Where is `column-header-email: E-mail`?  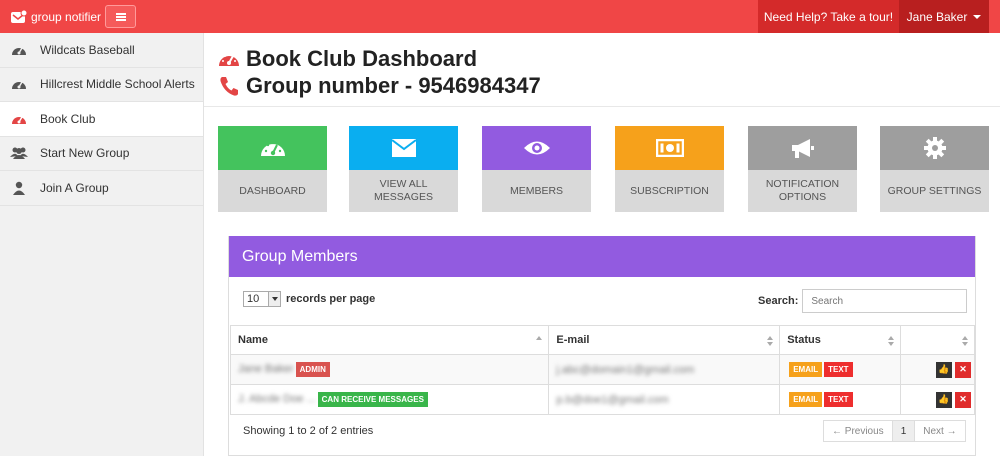 column-header-email: E-mail is located at coordinates (664, 340).